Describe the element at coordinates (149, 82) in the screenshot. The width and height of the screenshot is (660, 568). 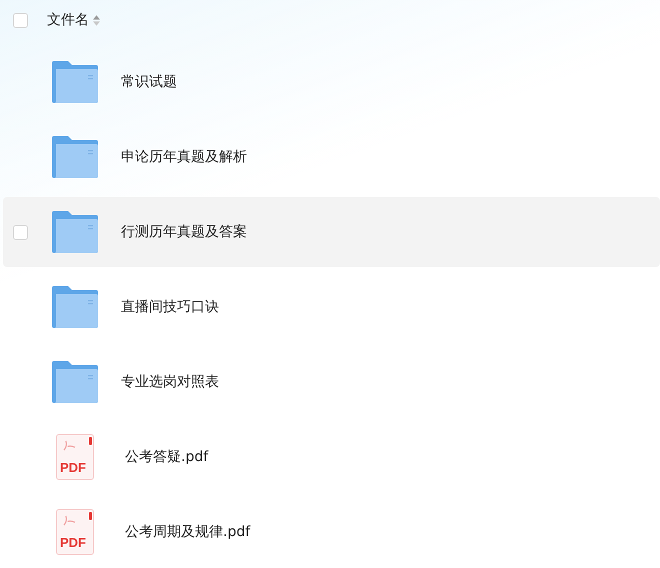
I see `file-name: 常识试题` at that location.